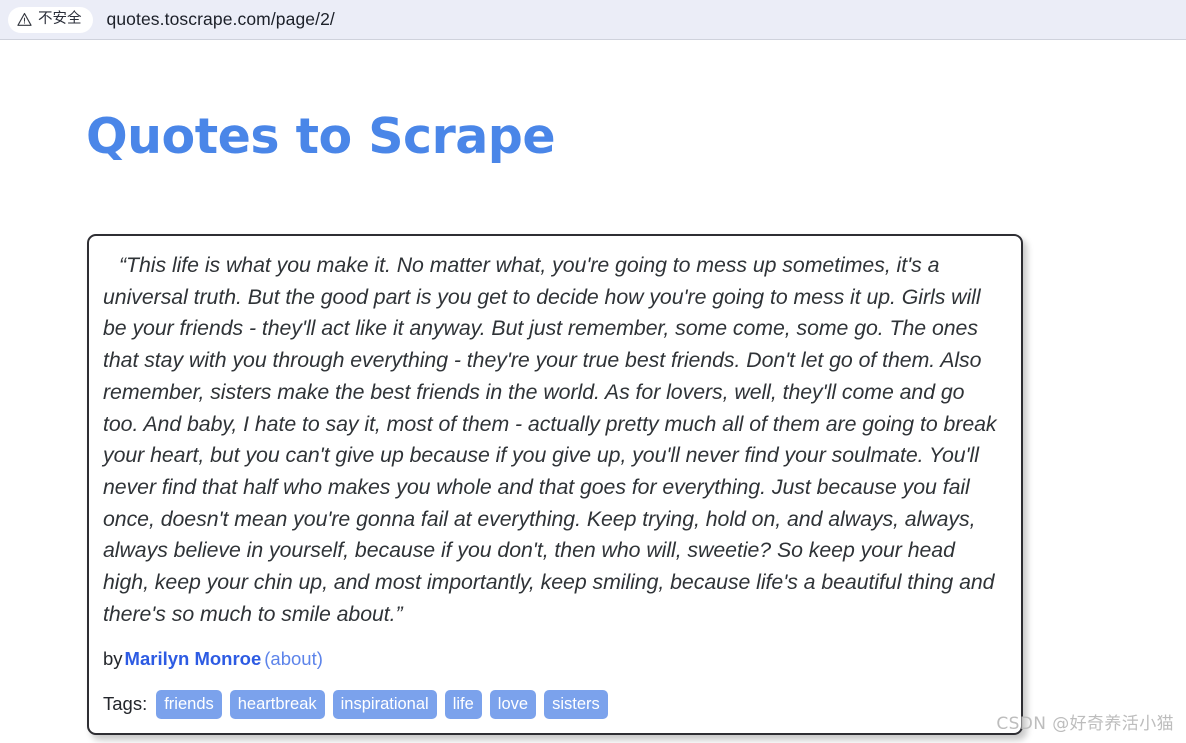 The height and width of the screenshot is (743, 1186). Describe the element at coordinates (125, 704) in the screenshot. I see `tags-label: Tags:` at that location.